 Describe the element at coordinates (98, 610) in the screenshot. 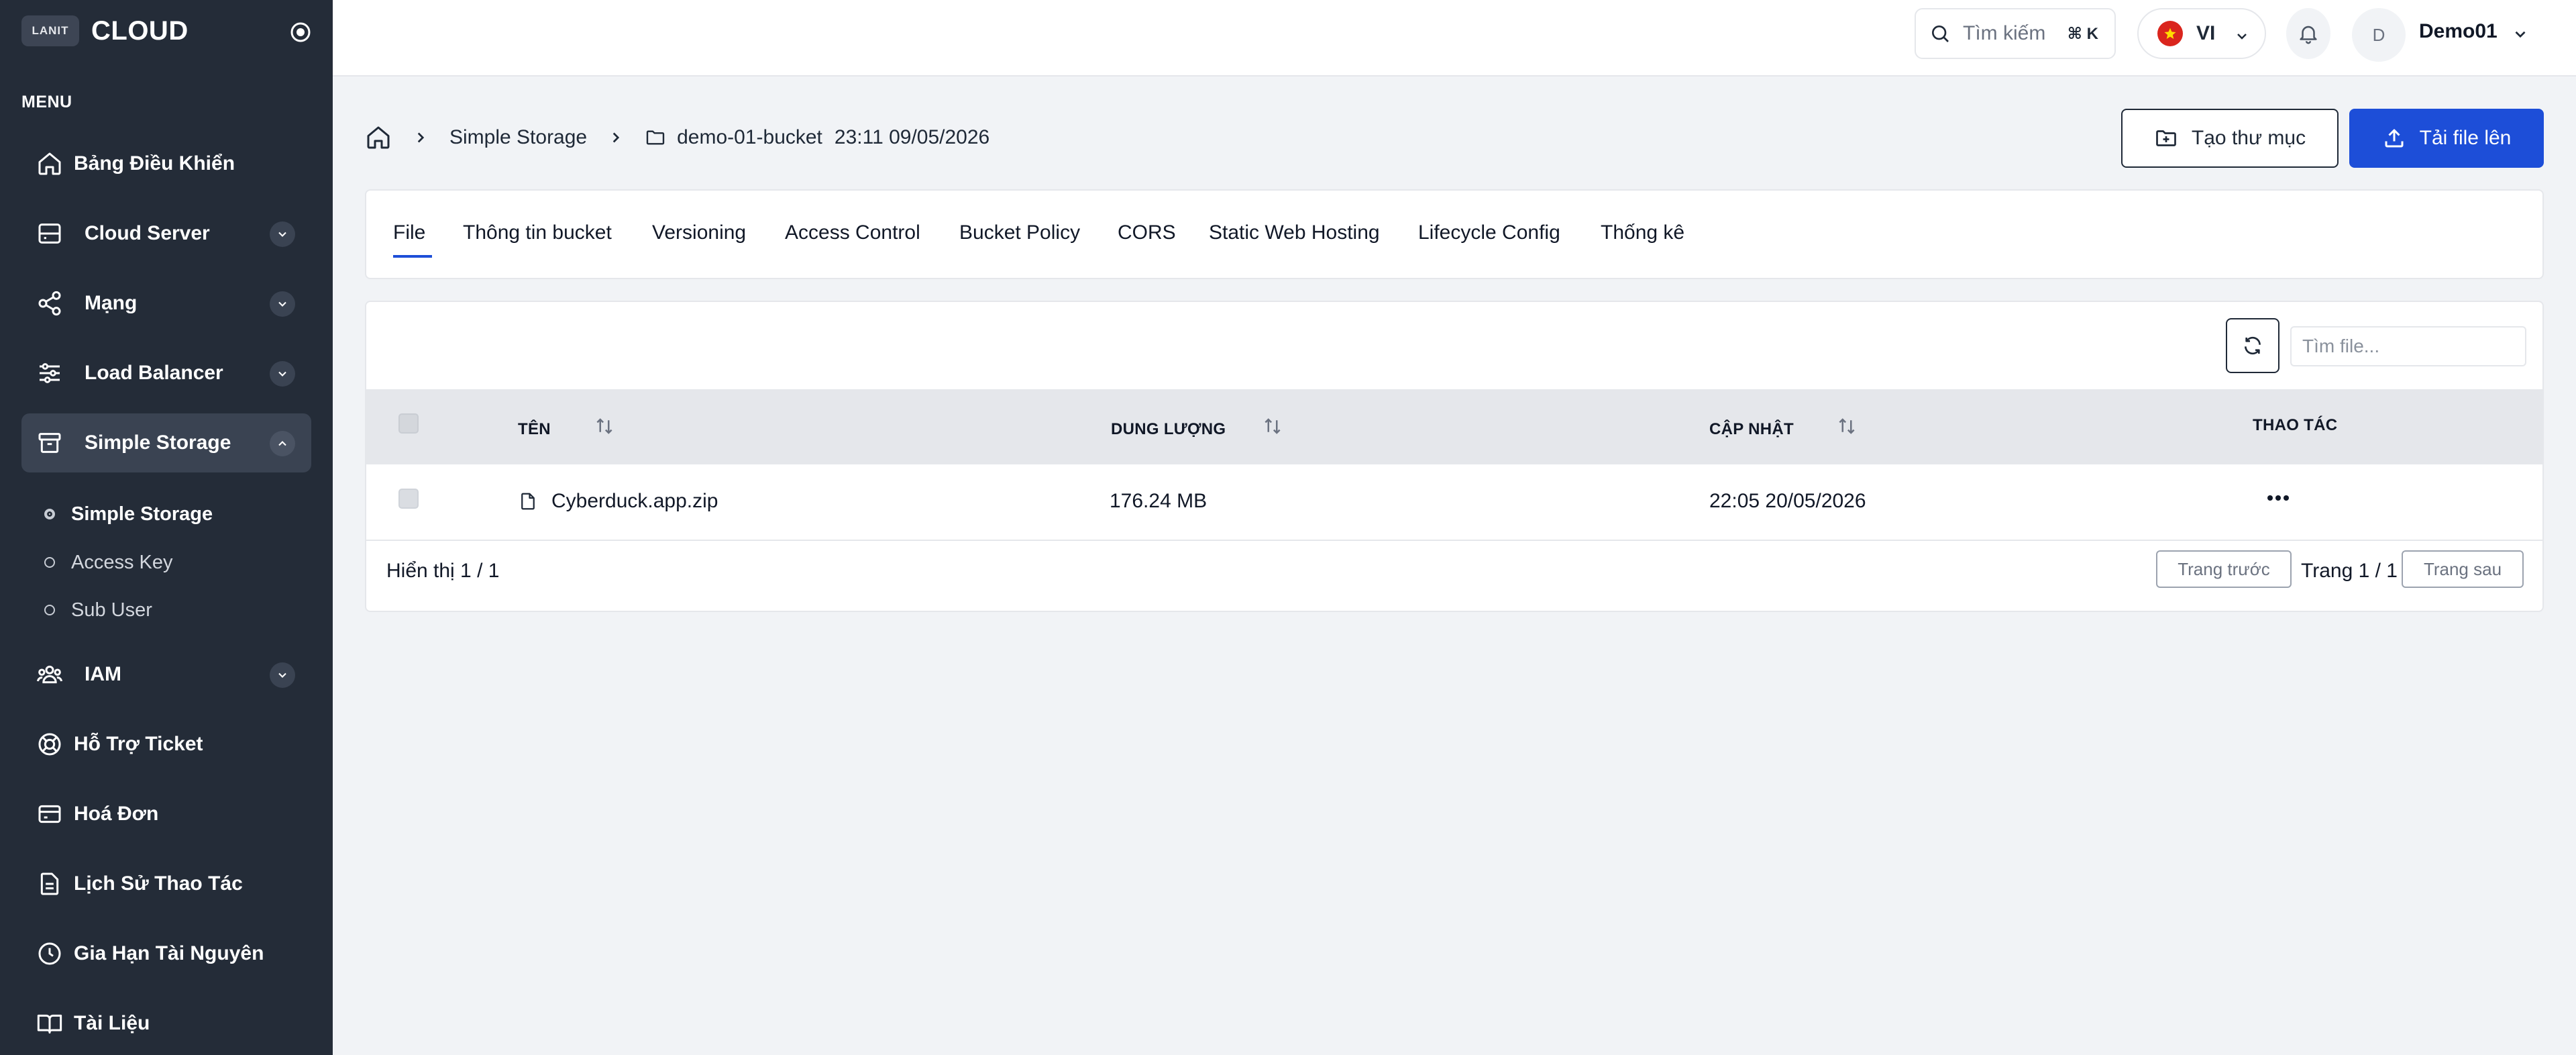

I see `sidebar-subitem-sub-user: Sub User` at that location.